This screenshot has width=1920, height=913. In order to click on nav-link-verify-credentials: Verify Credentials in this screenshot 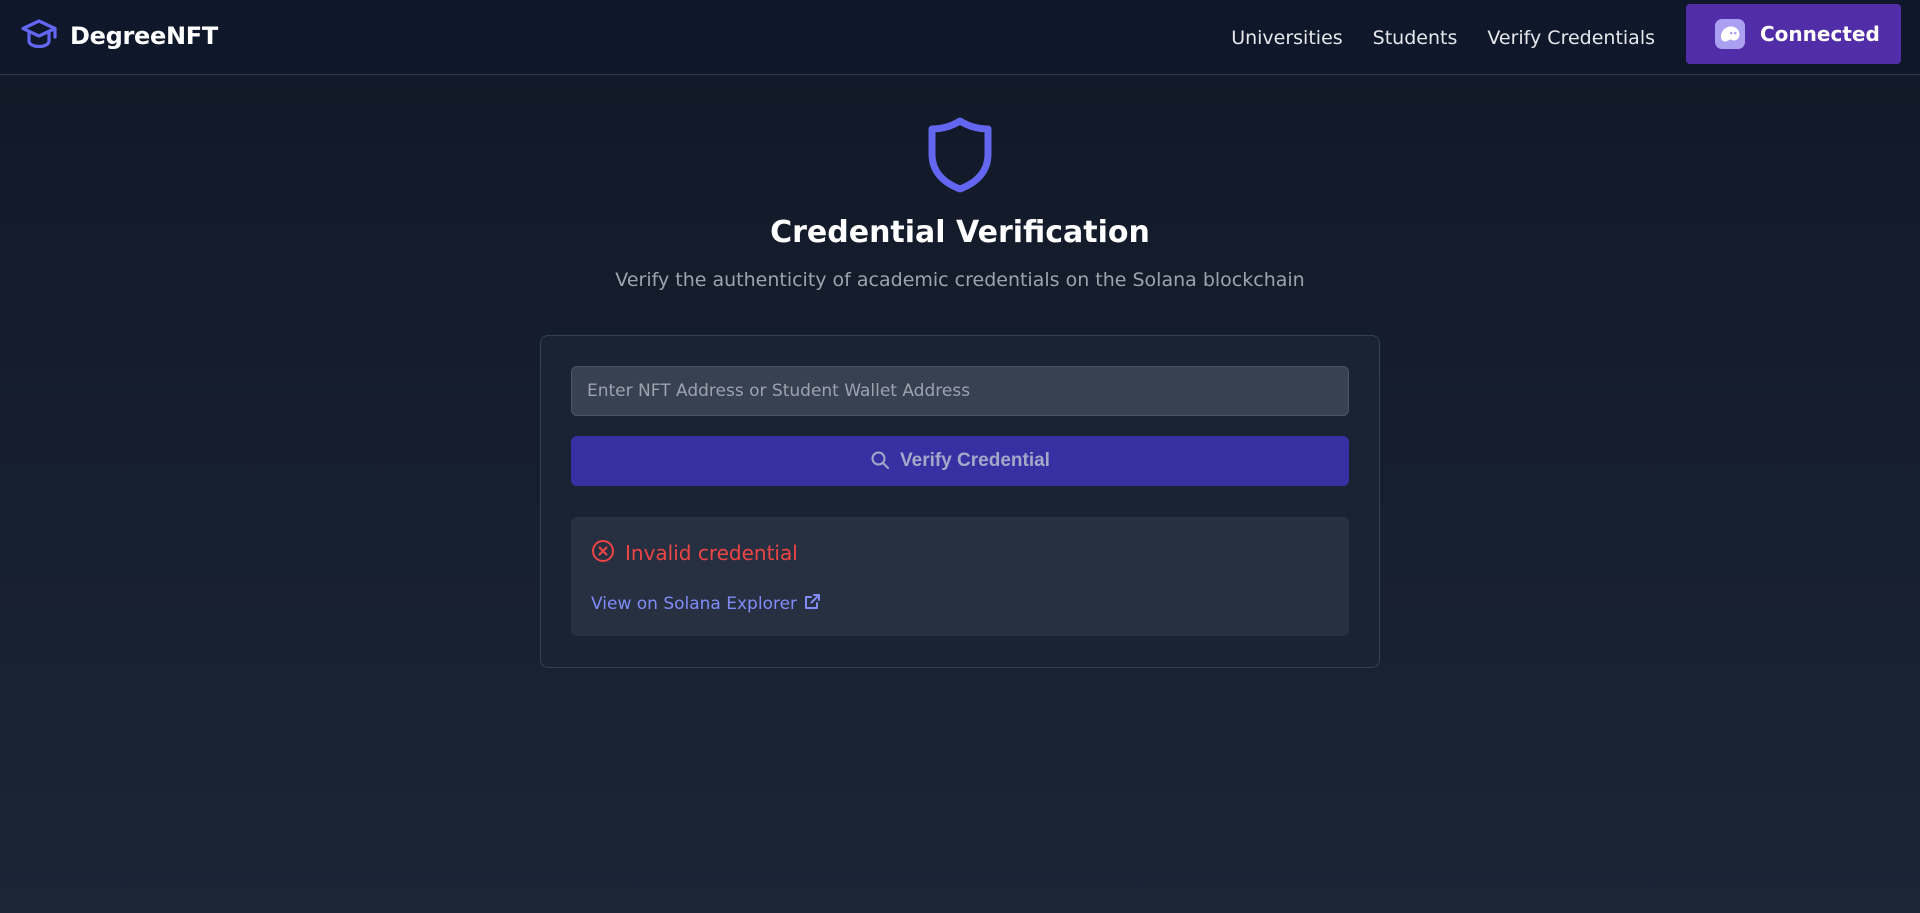, I will do `click(1571, 38)`.